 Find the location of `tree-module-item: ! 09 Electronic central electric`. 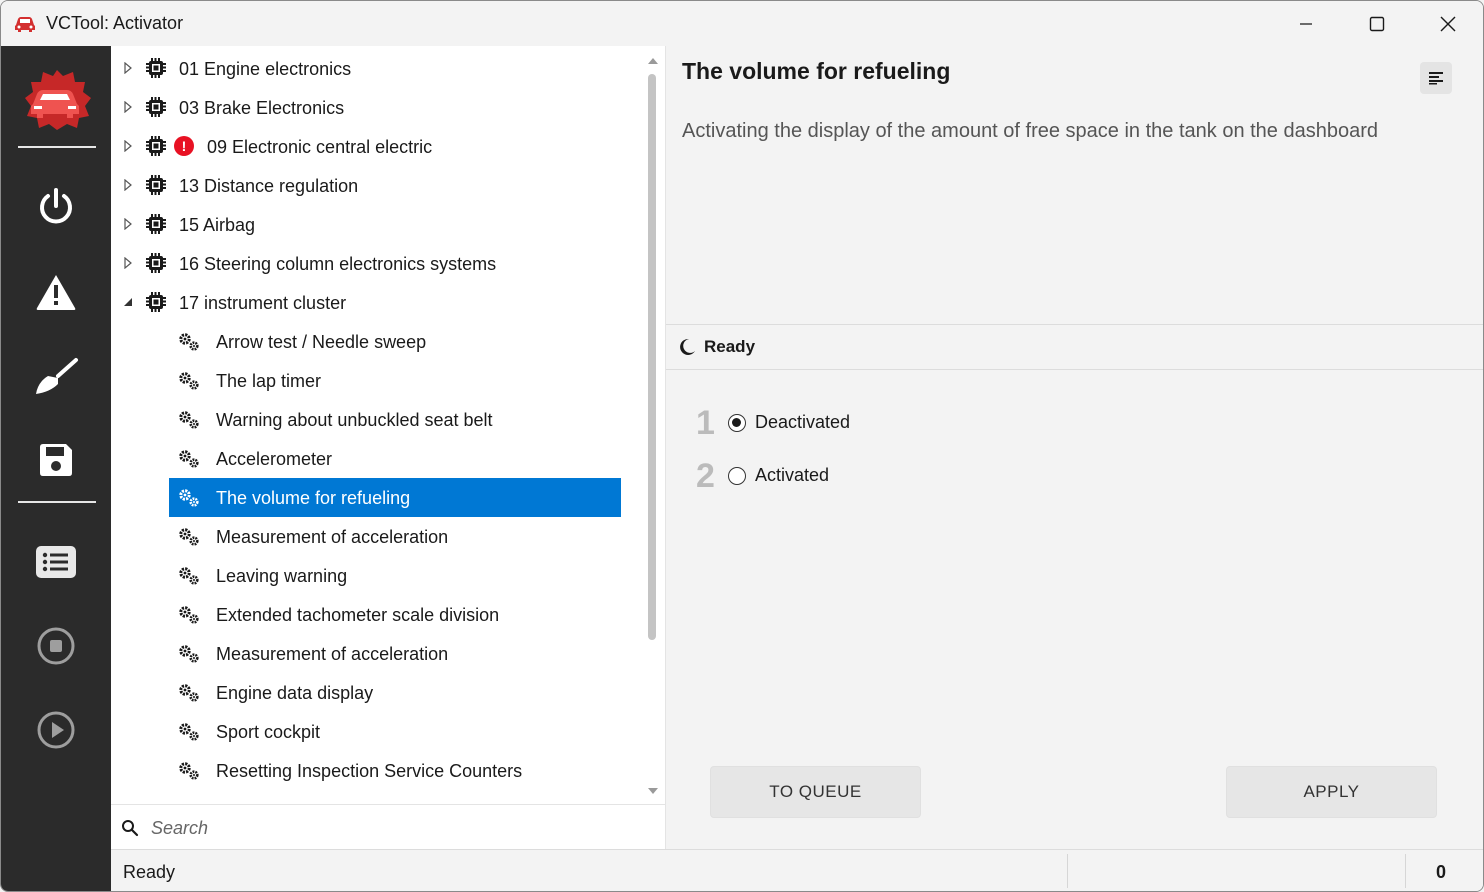

tree-module-item: ! 09 Electronic central electric is located at coordinates (371, 146).